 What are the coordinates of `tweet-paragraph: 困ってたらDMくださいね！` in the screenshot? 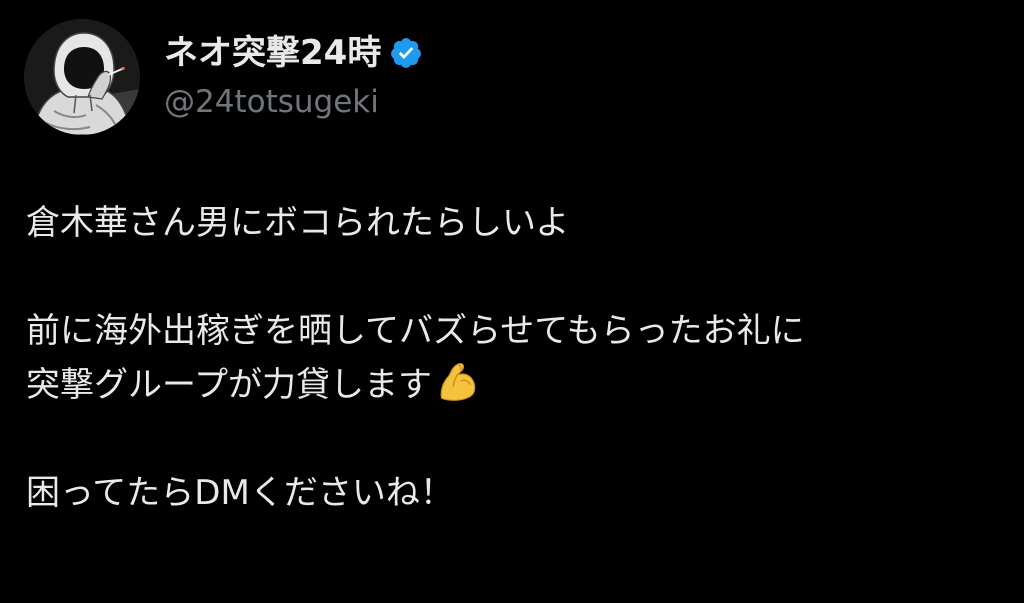 It's located at (516, 493).